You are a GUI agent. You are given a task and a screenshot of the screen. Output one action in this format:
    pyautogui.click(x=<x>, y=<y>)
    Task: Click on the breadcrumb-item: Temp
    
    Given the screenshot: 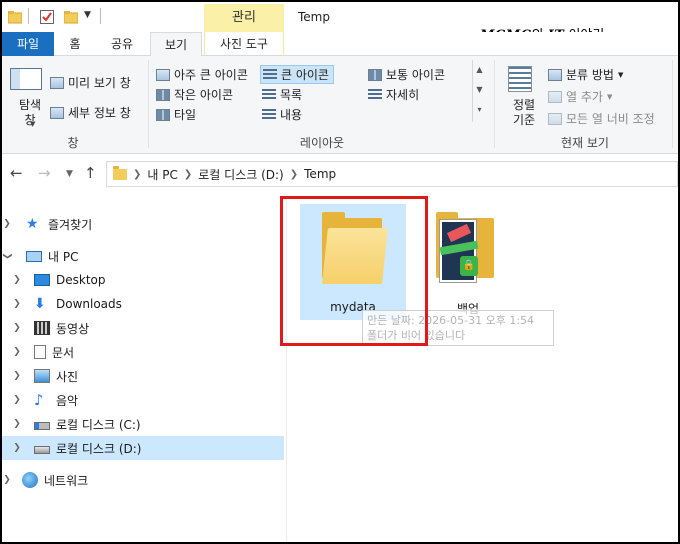 What is the action you would take?
    pyautogui.click(x=320, y=174)
    